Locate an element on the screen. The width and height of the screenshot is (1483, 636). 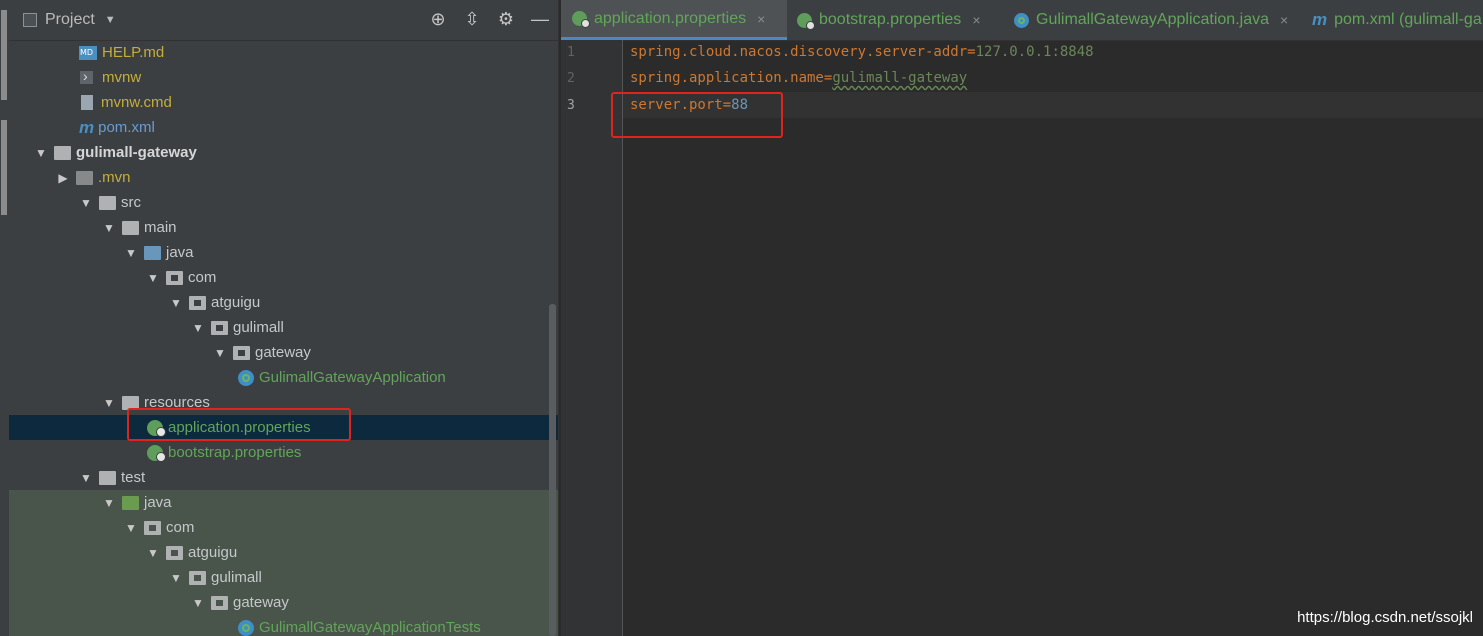
tree-item-label: mvnw is located at coordinates (122, 77).